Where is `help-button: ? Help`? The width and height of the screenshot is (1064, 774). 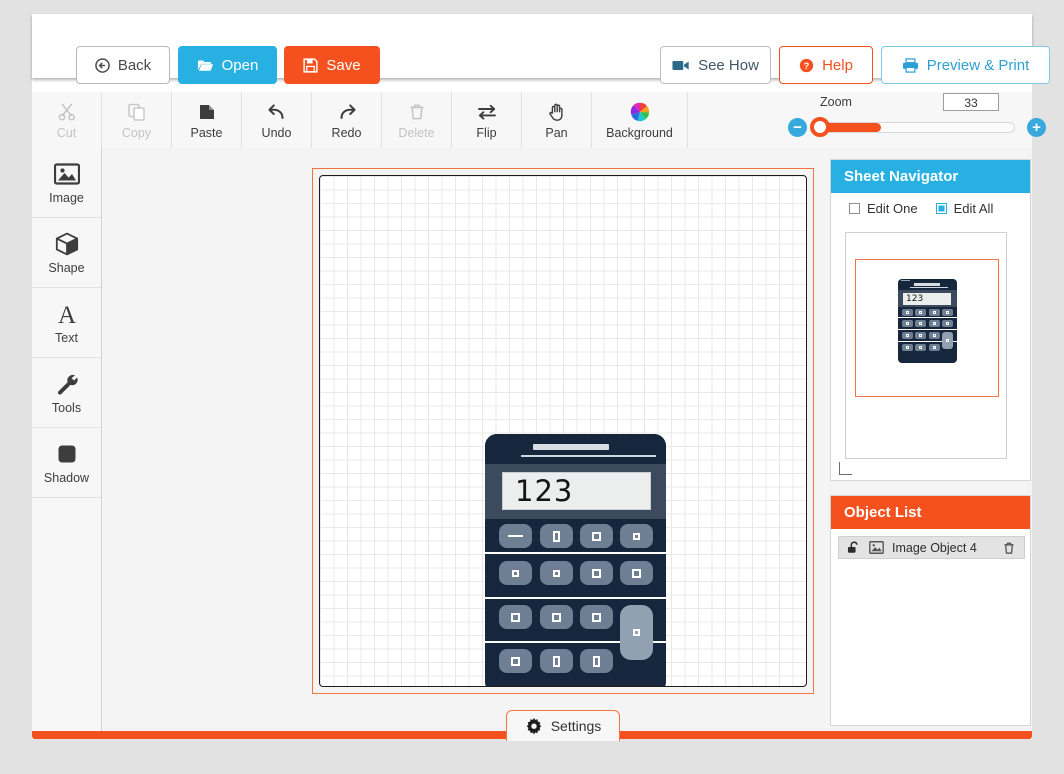 help-button: ? Help is located at coordinates (826, 65).